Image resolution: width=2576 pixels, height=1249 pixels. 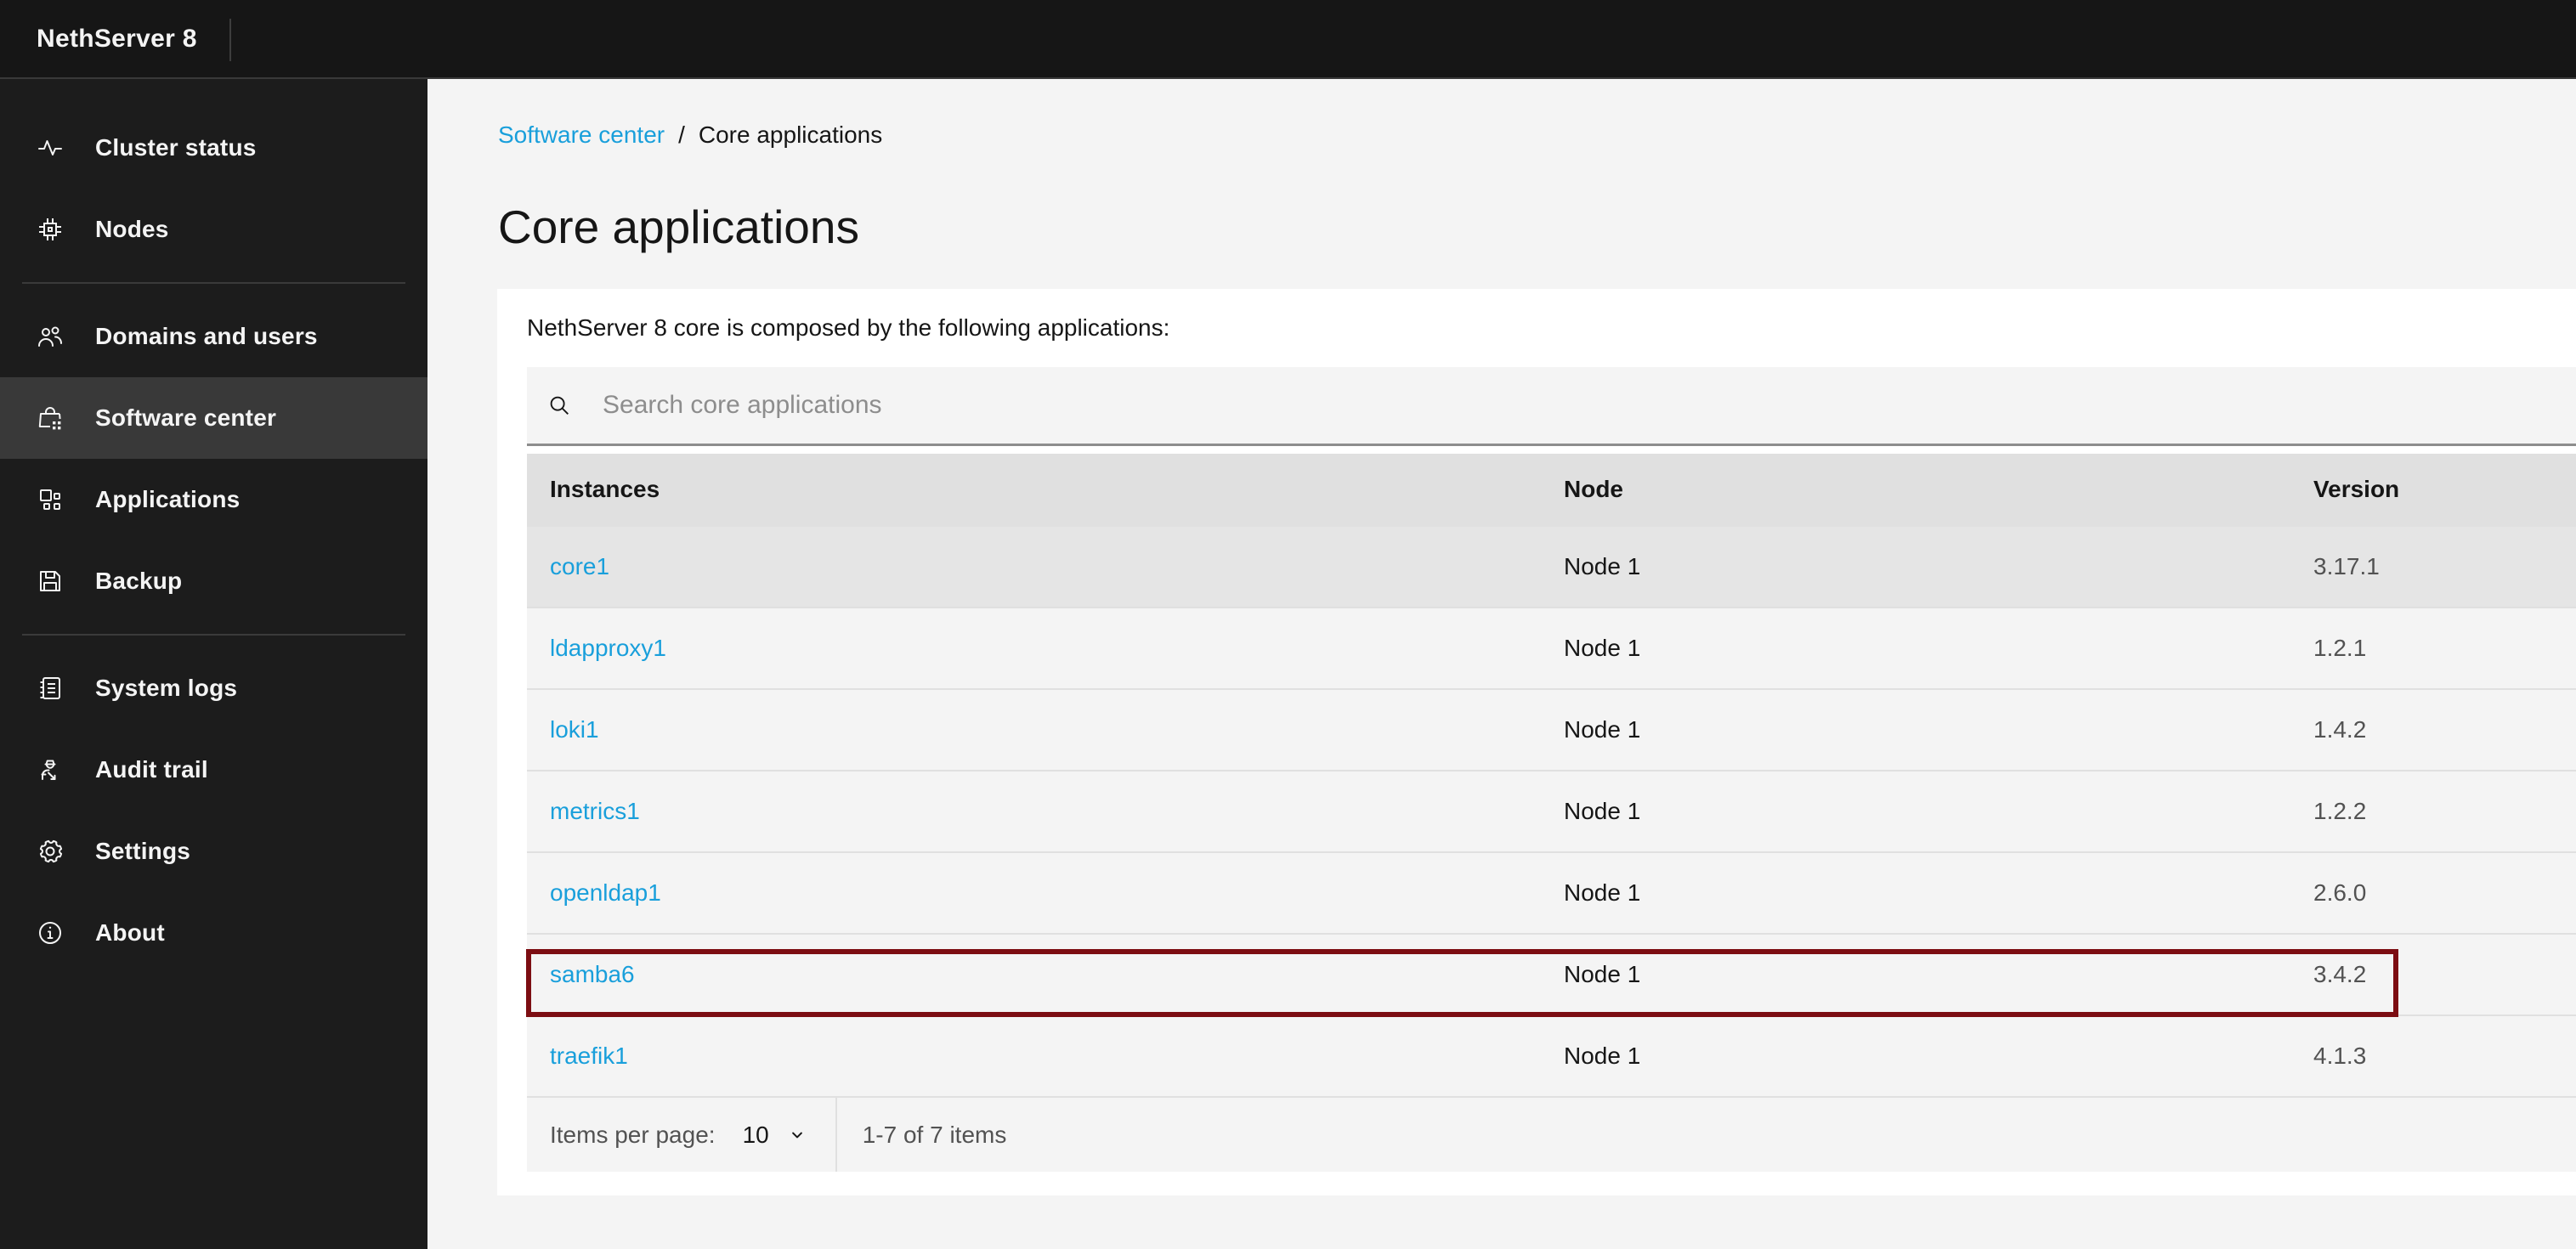 I want to click on version-cell: 1.4.2, so click(x=2340, y=729).